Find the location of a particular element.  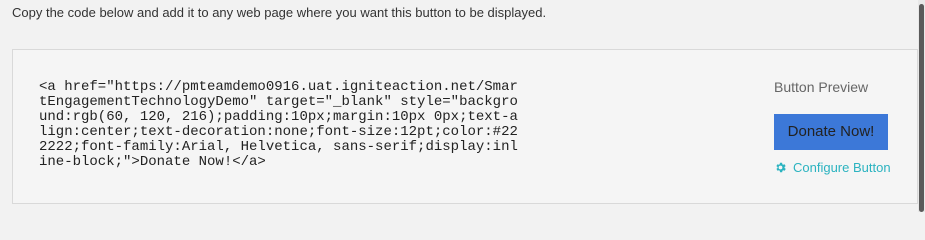

code-line: ine-block;">Donate Now!</a> is located at coordinates (152, 162).